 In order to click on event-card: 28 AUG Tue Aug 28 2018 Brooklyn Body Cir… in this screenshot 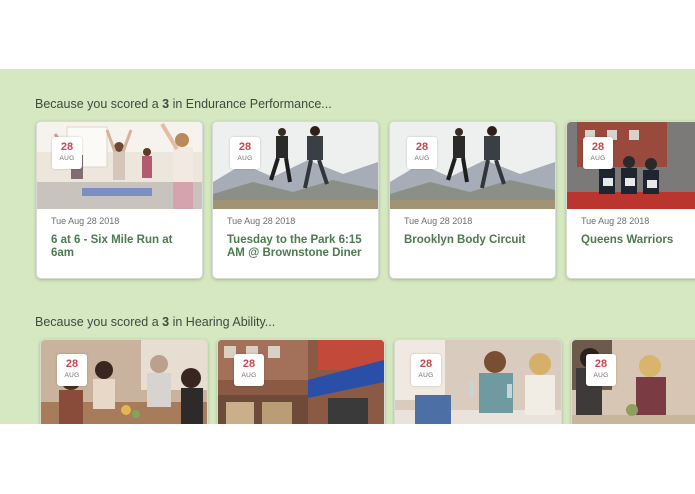, I will do `click(472, 200)`.